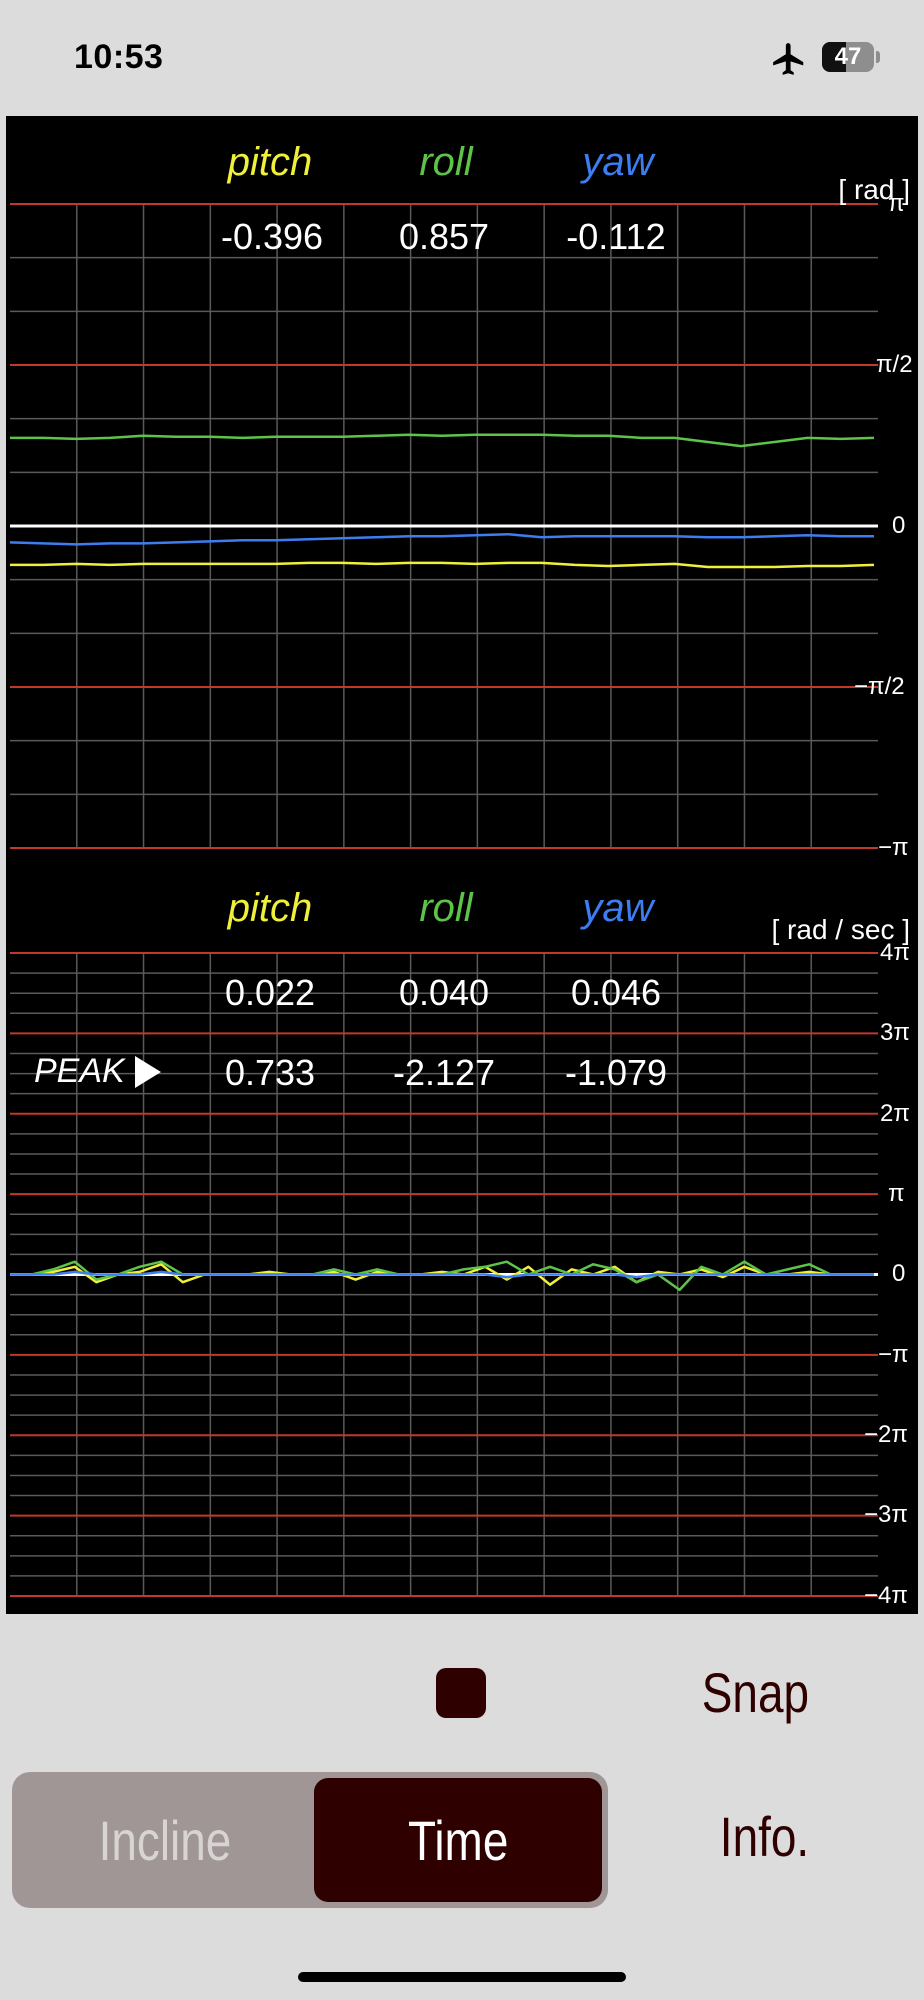 The image size is (924, 2000). I want to click on rate-tick-zero: 0, so click(899, 1273).